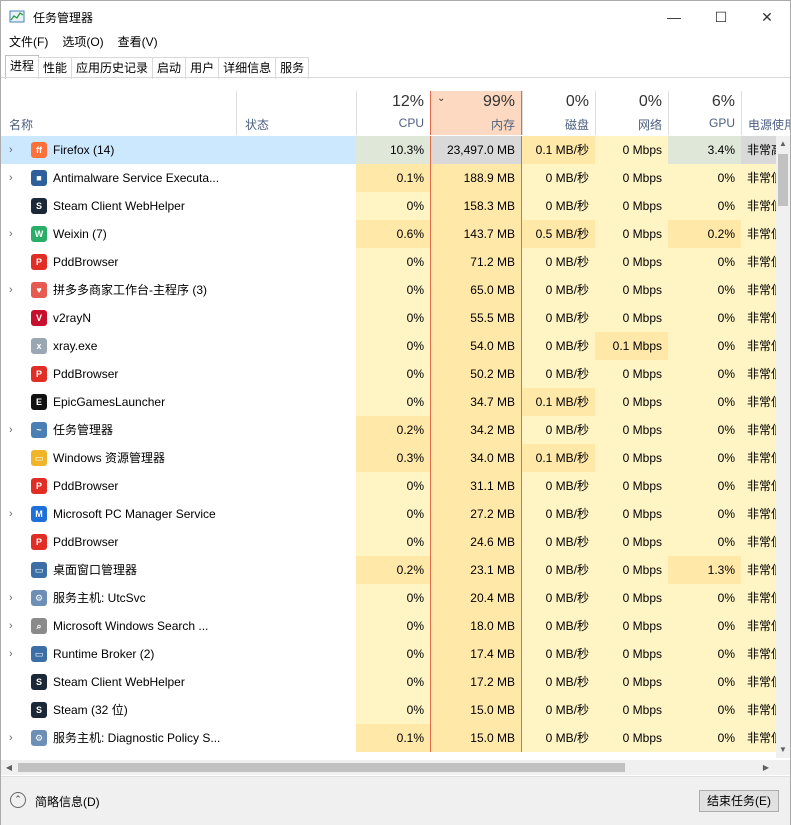  I want to click on tab-performance: 性能, so click(55, 68).